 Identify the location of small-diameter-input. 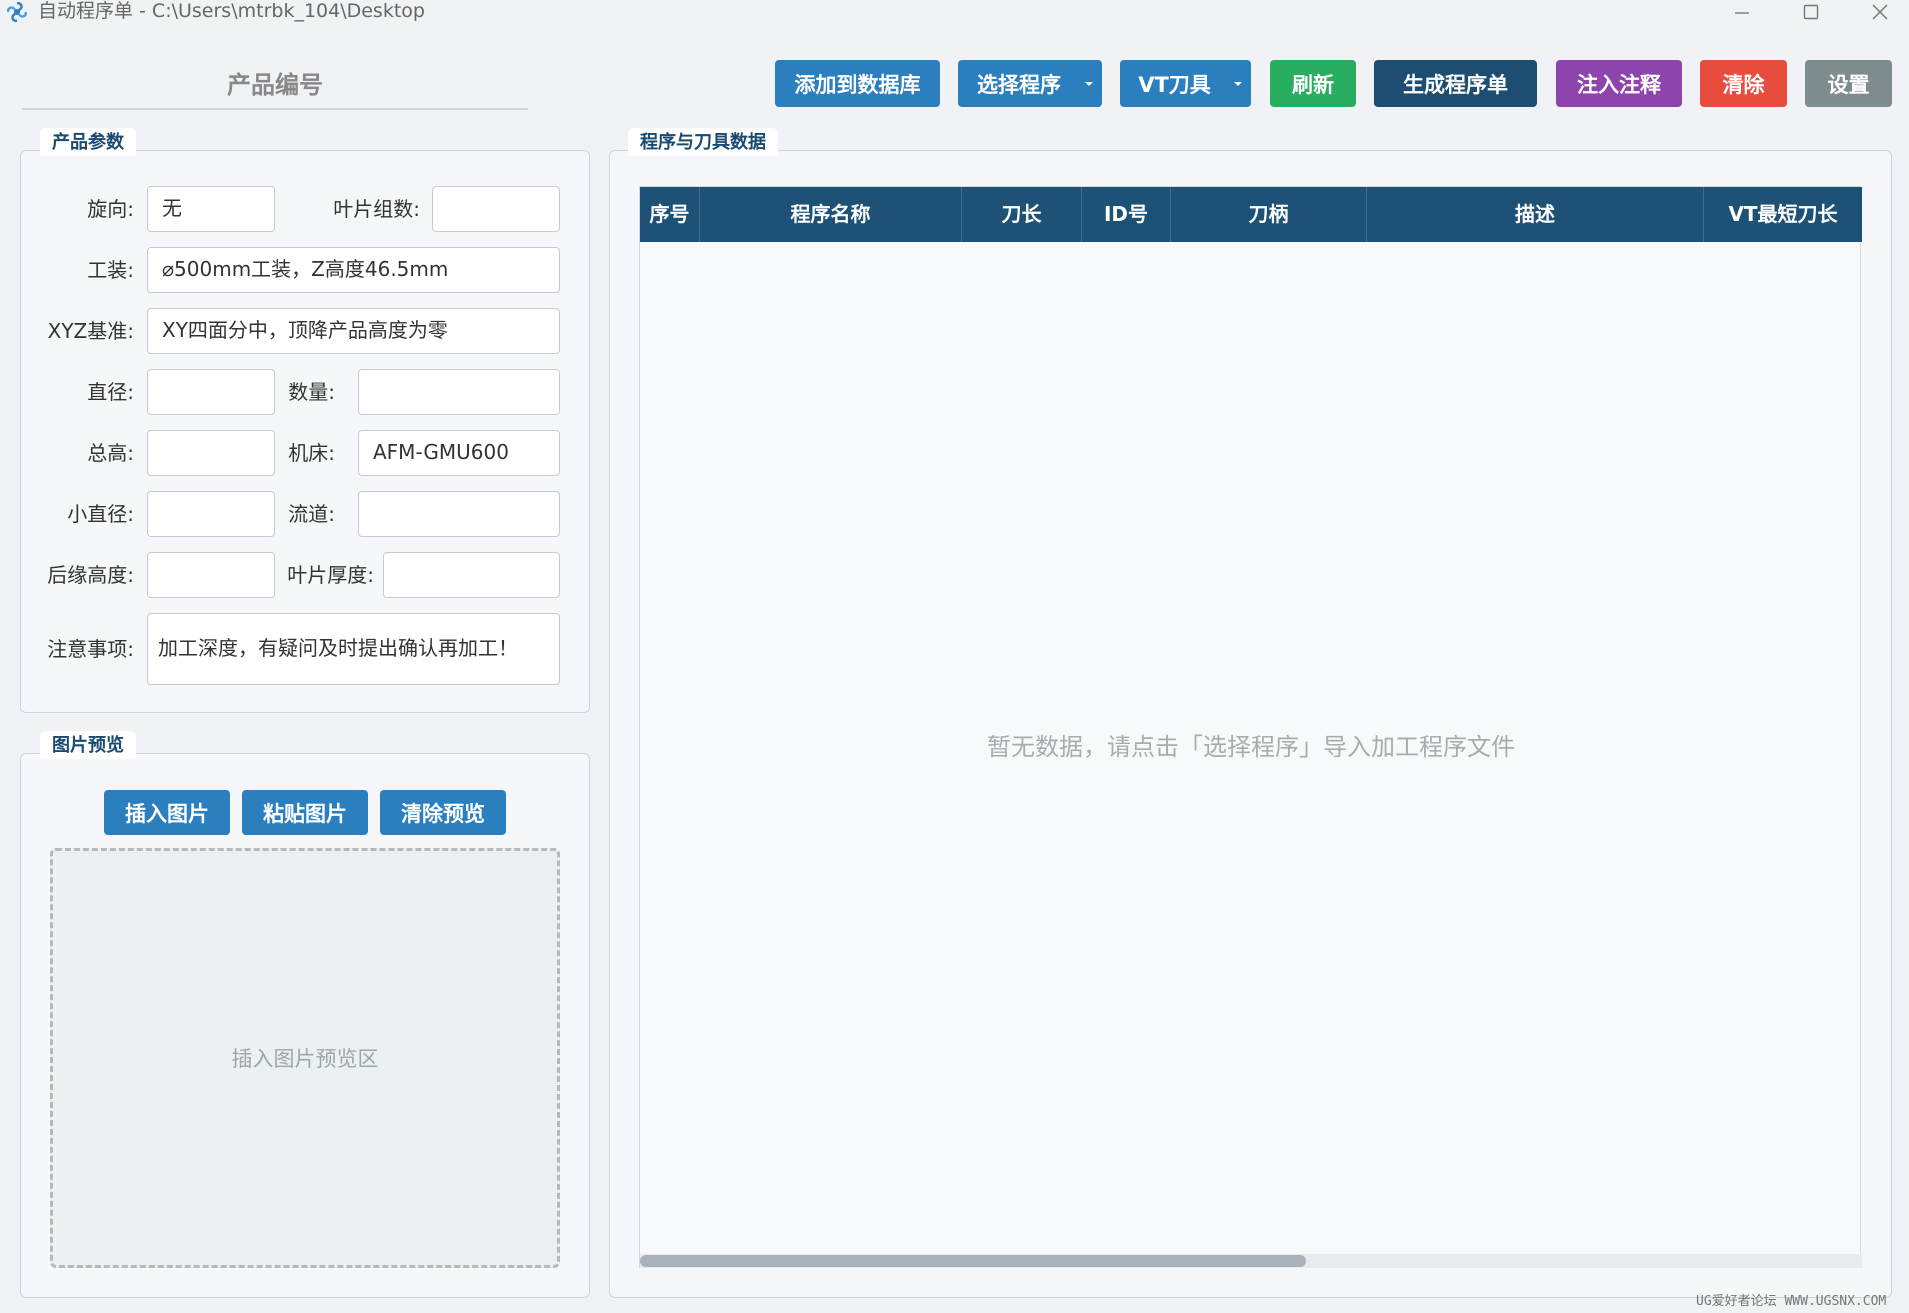
(211, 514).